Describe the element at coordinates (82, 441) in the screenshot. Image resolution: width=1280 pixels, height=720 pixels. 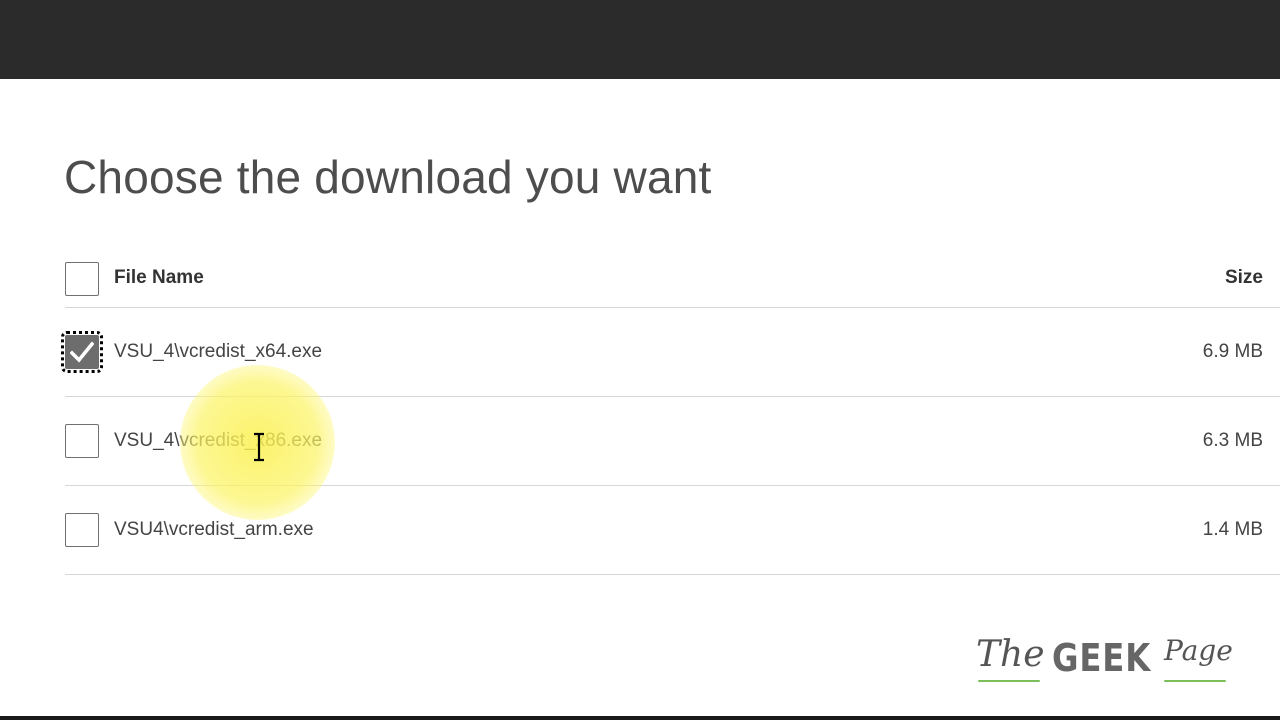
I see `file-checkbox-x86` at that location.